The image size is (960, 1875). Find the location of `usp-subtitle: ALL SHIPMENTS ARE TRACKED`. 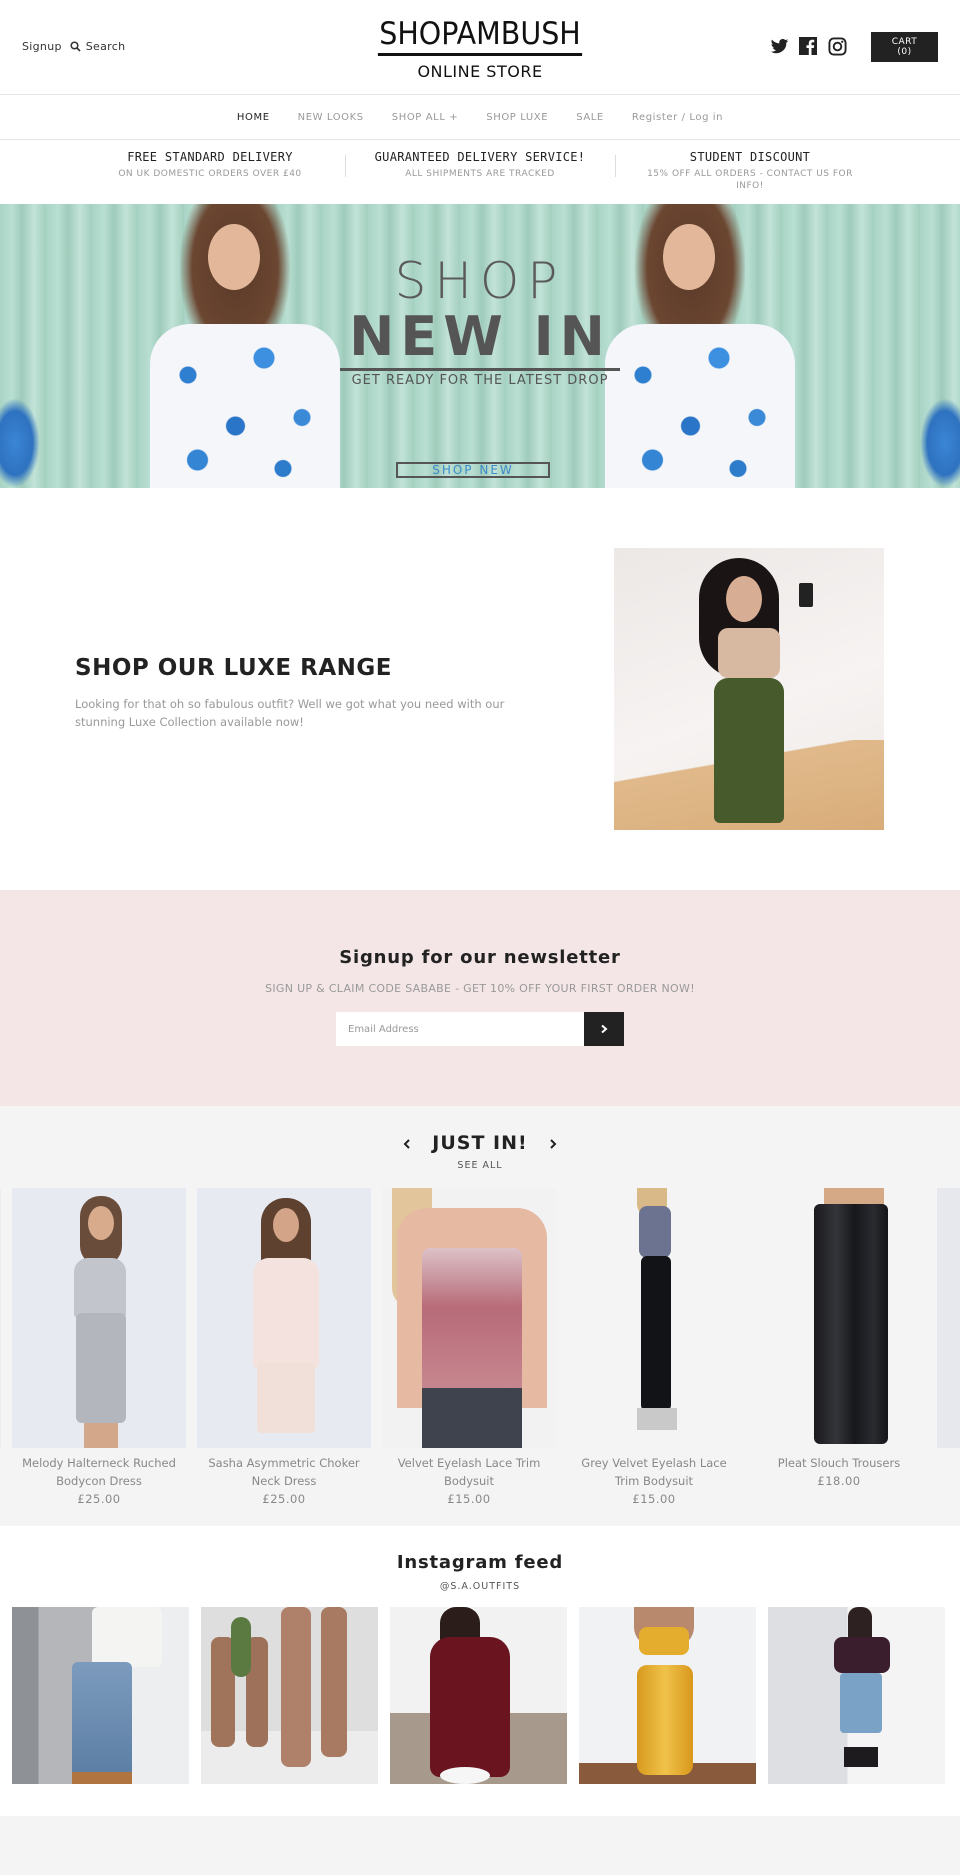

usp-subtitle: ALL SHIPMENTS ARE TRACKED is located at coordinates (480, 174).